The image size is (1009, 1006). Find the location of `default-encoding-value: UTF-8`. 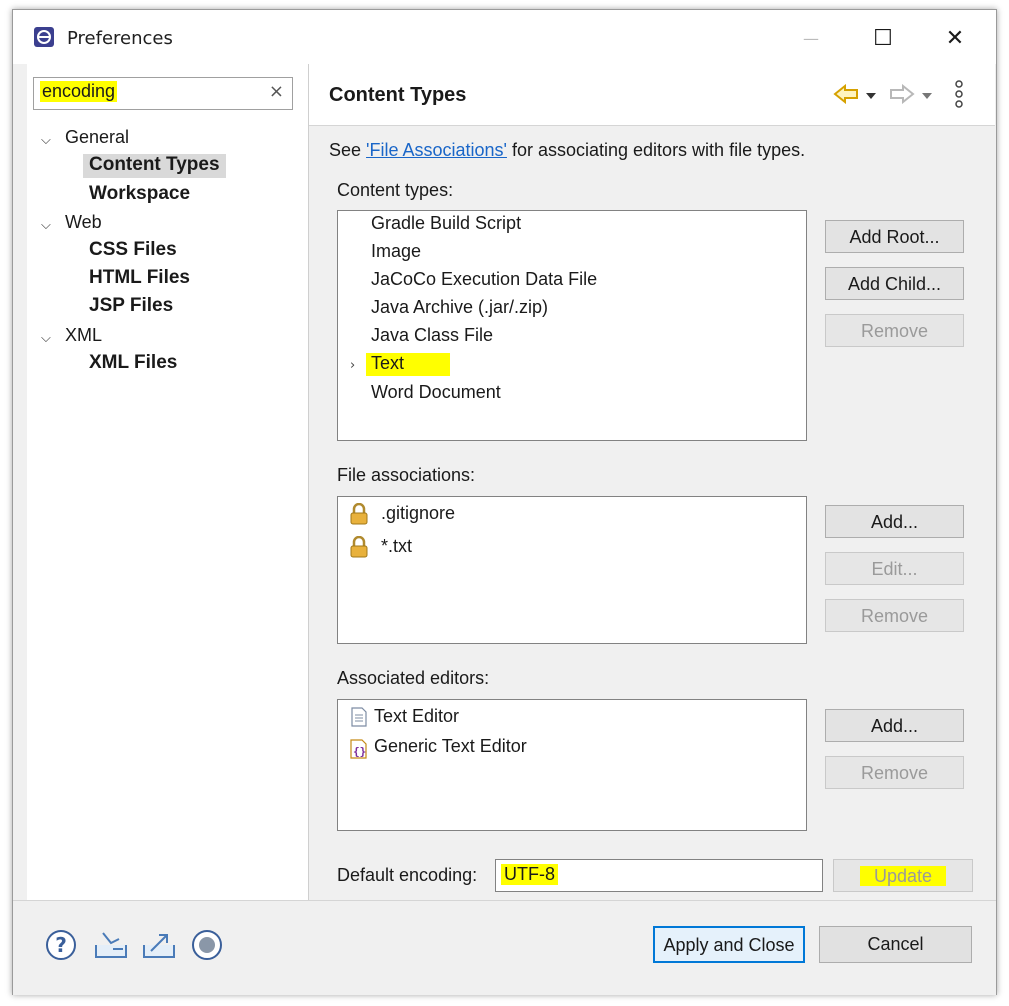

default-encoding-value: UTF-8 is located at coordinates (529, 874).